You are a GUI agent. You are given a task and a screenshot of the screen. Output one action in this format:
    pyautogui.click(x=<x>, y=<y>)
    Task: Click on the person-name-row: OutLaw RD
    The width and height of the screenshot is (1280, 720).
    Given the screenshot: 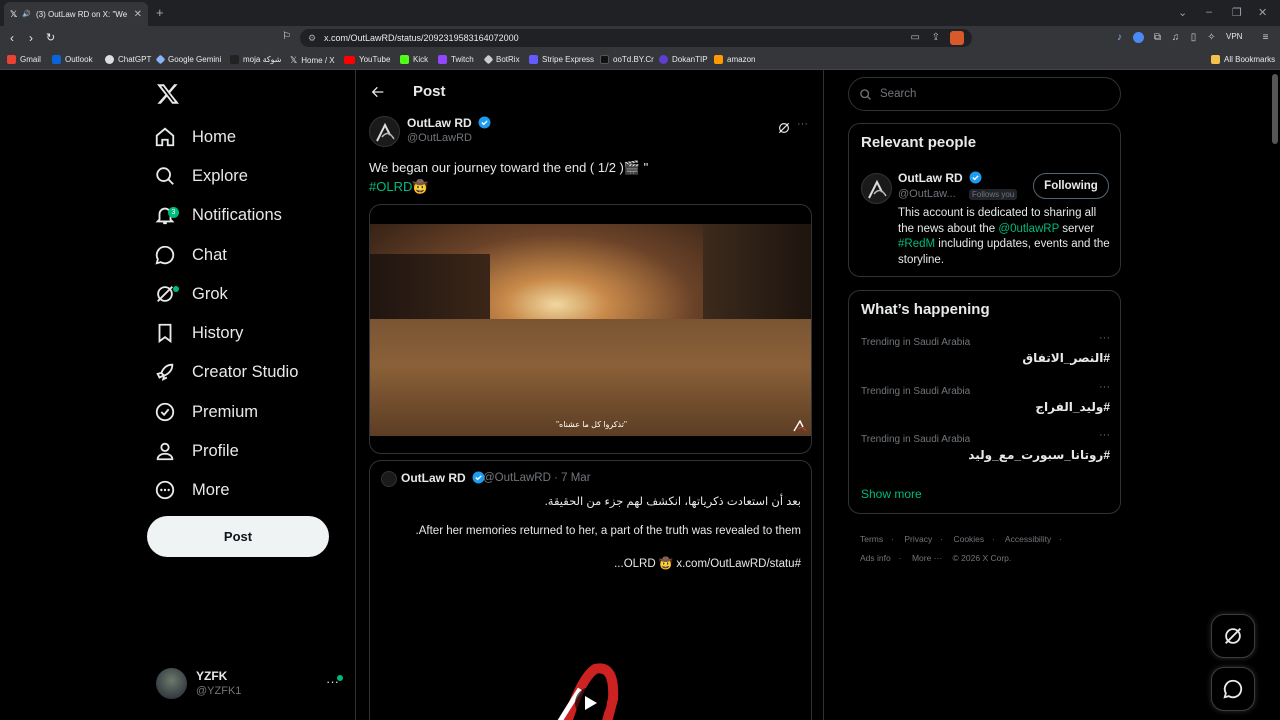 What is the action you would take?
    pyautogui.click(x=940, y=178)
    